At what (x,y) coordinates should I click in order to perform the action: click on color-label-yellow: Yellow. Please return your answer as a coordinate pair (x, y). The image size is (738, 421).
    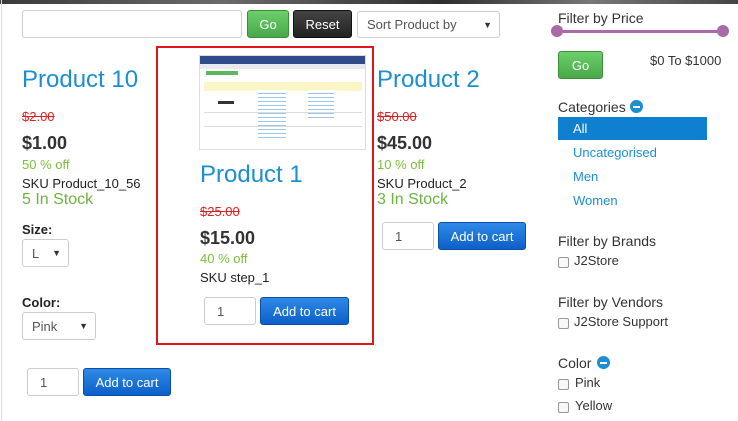
    Looking at the image, I should click on (593, 405).